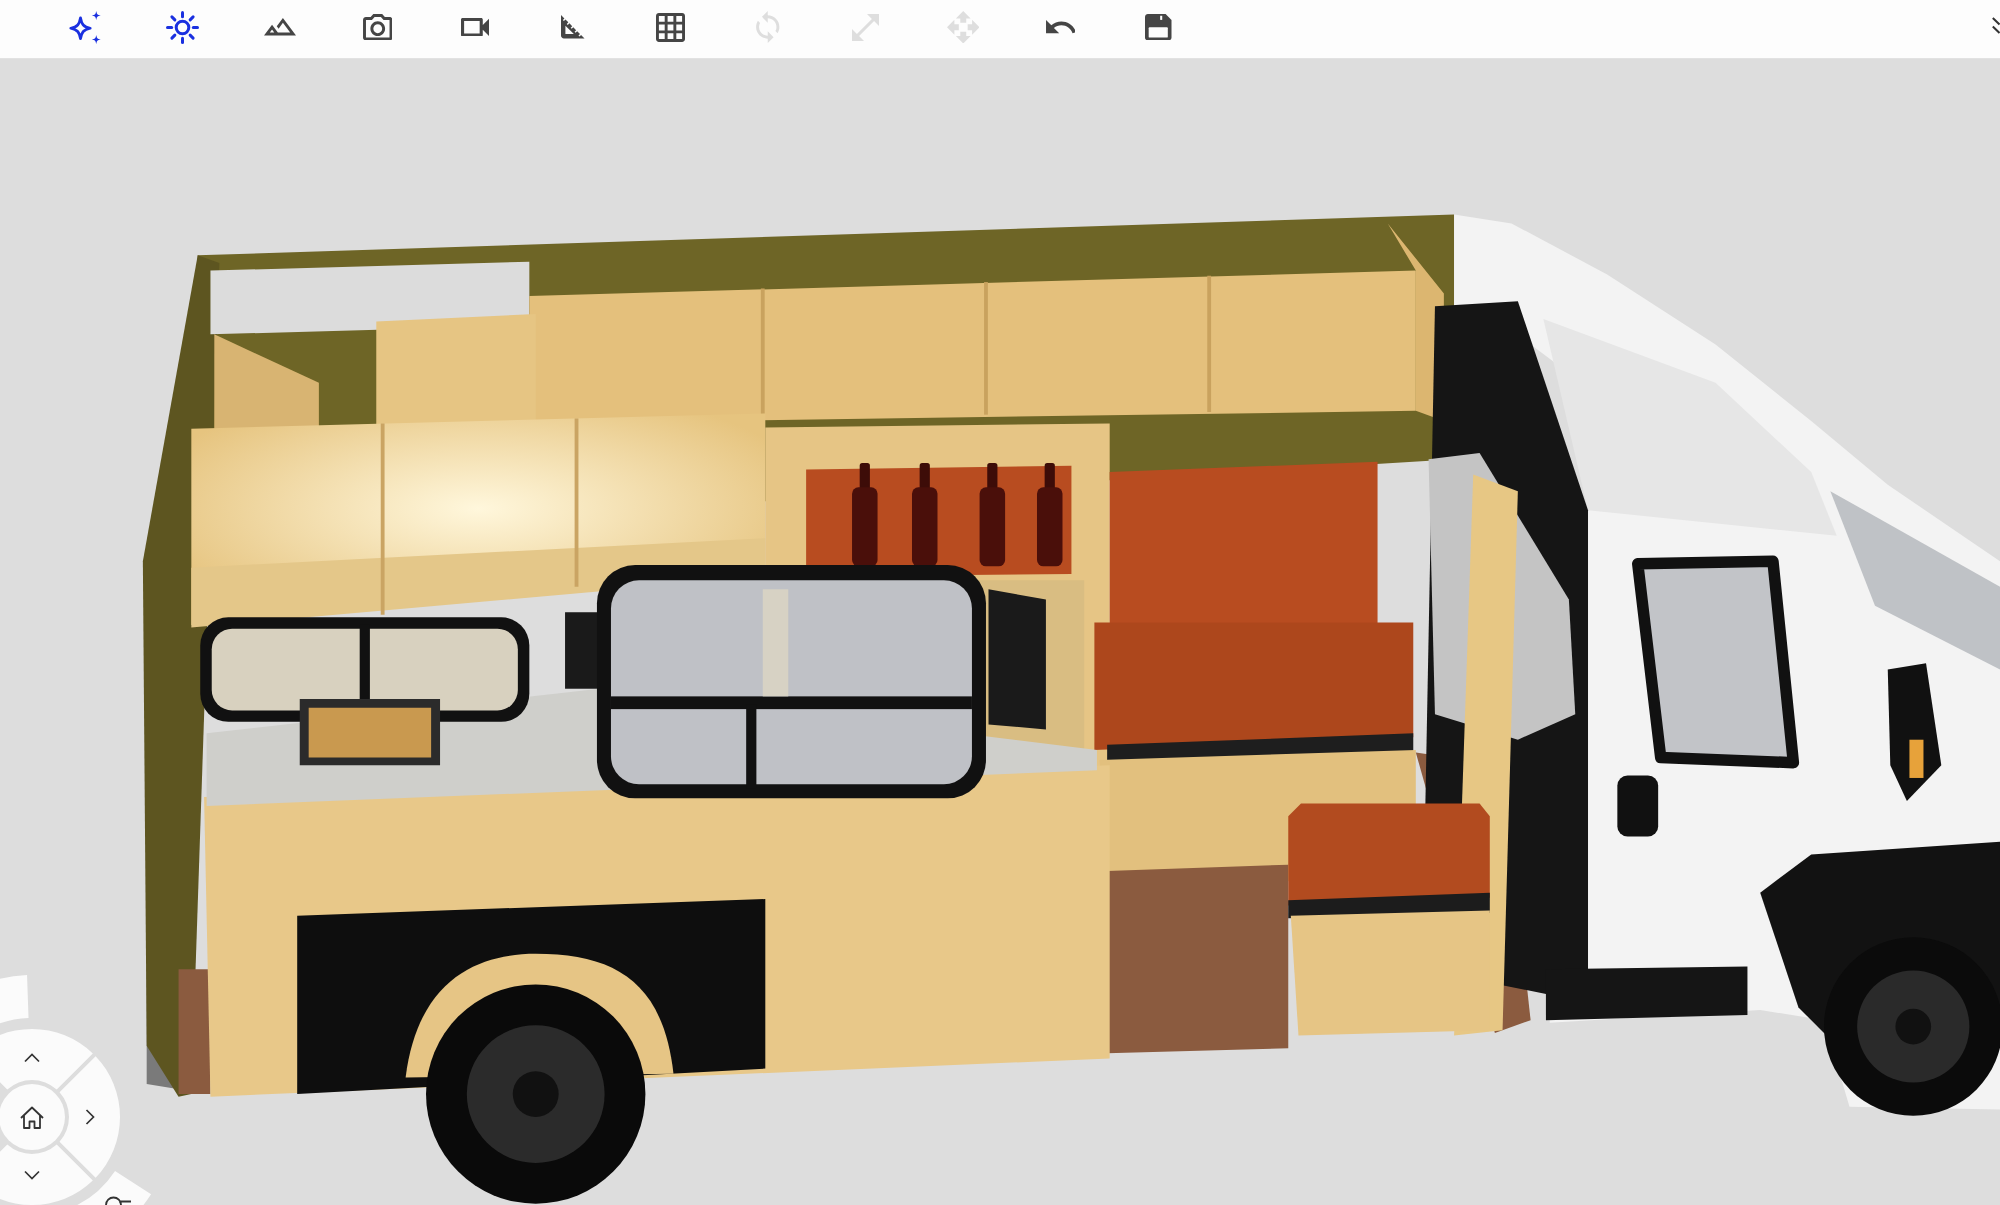  What do you see at coordinates (118, 1200) in the screenshot?
I see `magnifier-icon` at bounding box center [118, 1200].